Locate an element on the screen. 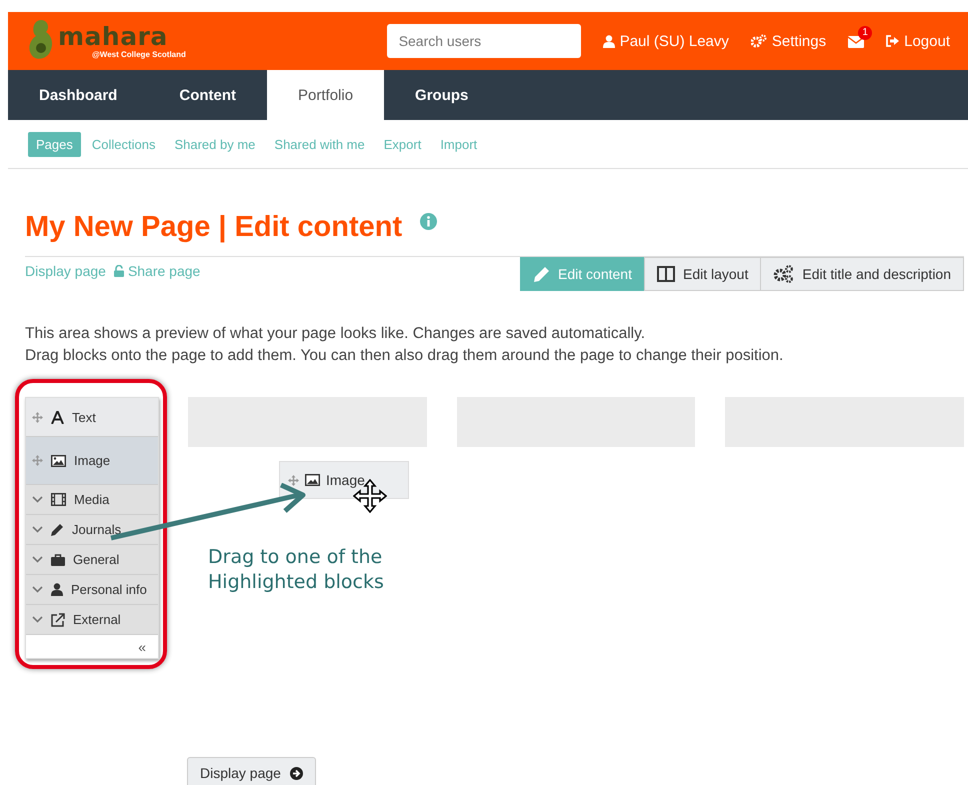 Image resolution: width=968 pixels, height=785 pixels. gear-icon is located at coordinates (758, 41).